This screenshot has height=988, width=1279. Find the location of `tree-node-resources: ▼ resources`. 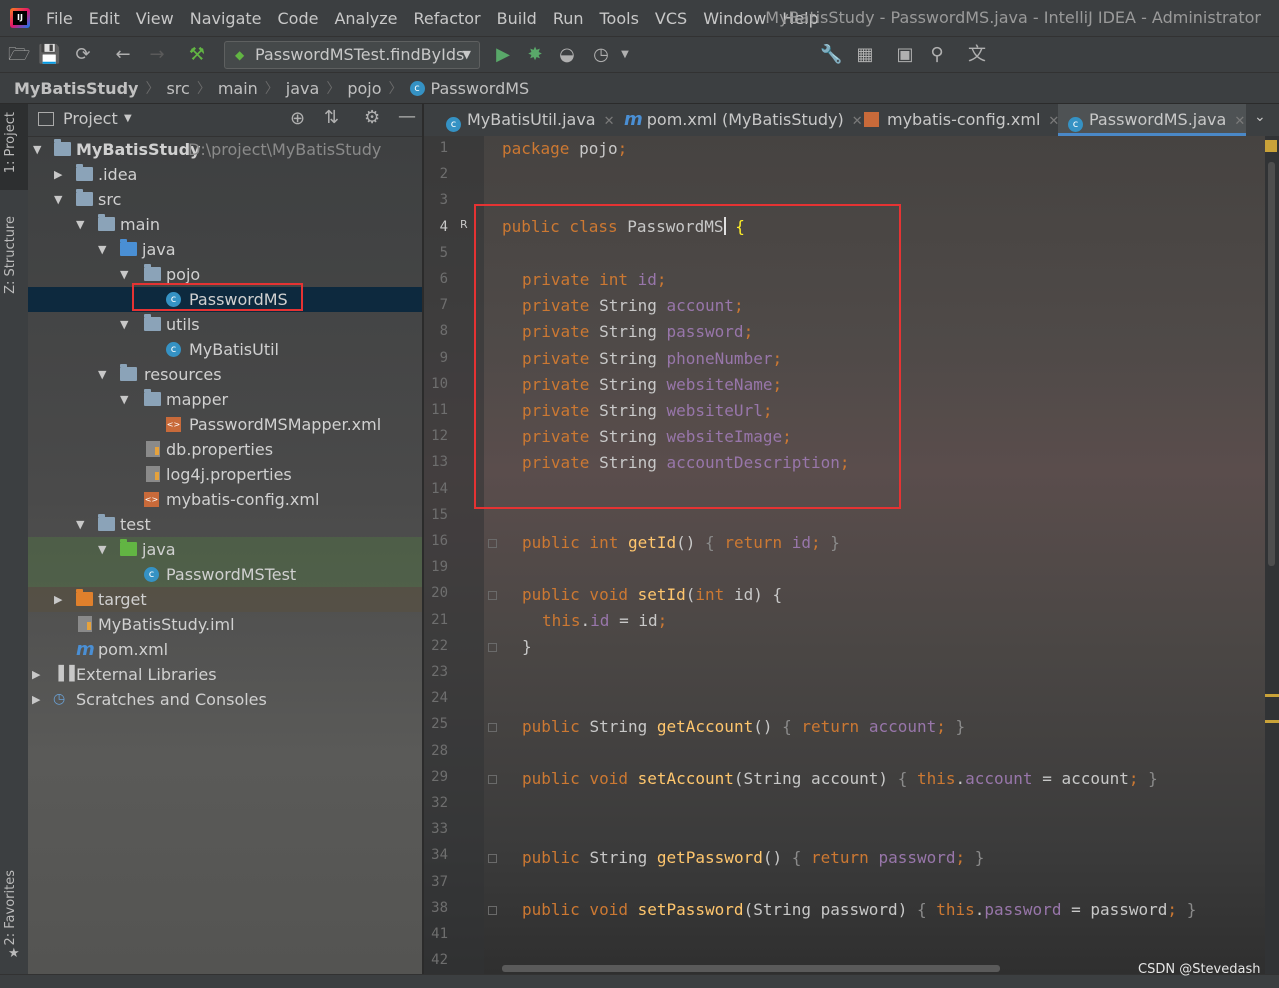

tree-node-resources: ▼ resources is located at coordinates (225, 374).